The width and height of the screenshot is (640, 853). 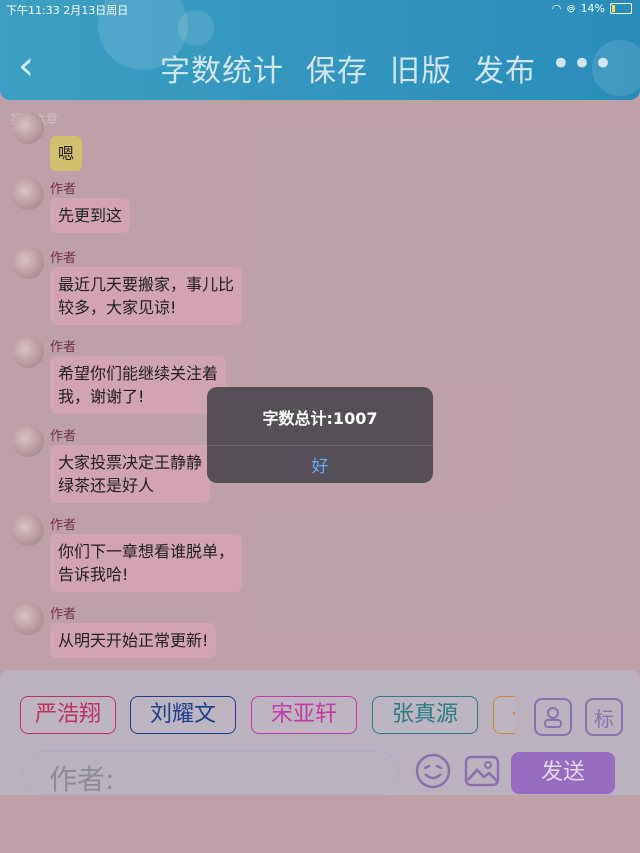 What do you see at coordinates (67, 10) in the screenshot?
I see `status-time-date: 下午11:33 2月13日周日` at bounding box center [67, 10].